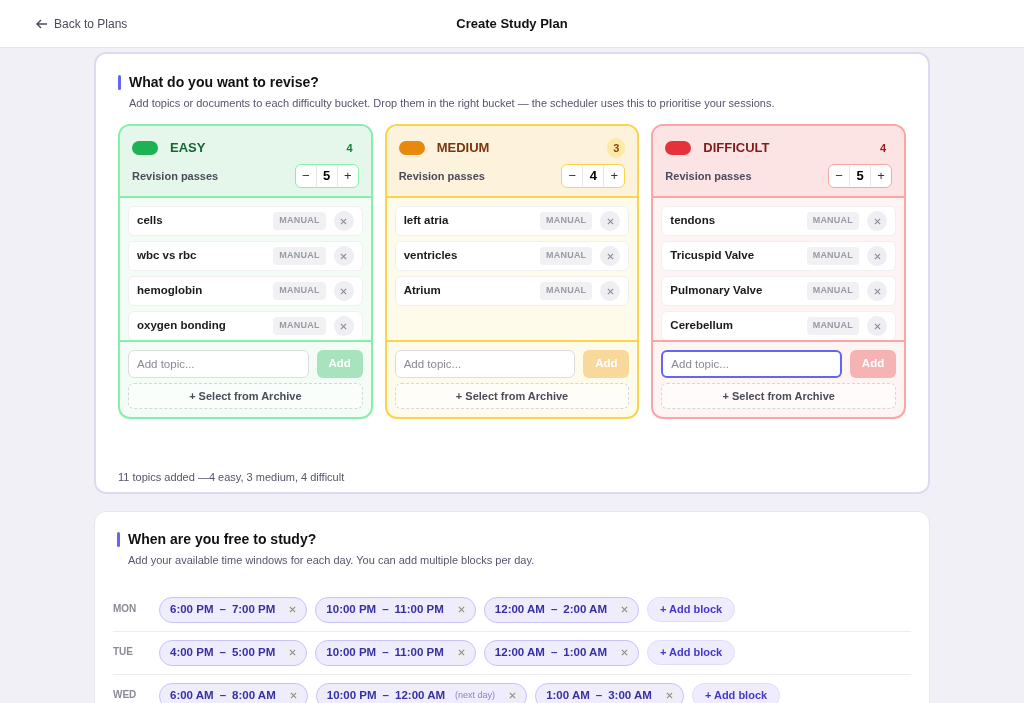  What do you see at coordinates (430, 256) in the screenshot?
I see `topic-name: ventricles` at bounding box center [430, 256].